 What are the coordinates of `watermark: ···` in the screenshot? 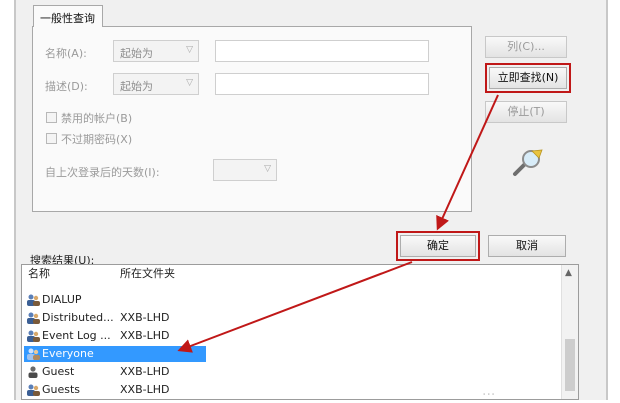 It's located at (489, 395).